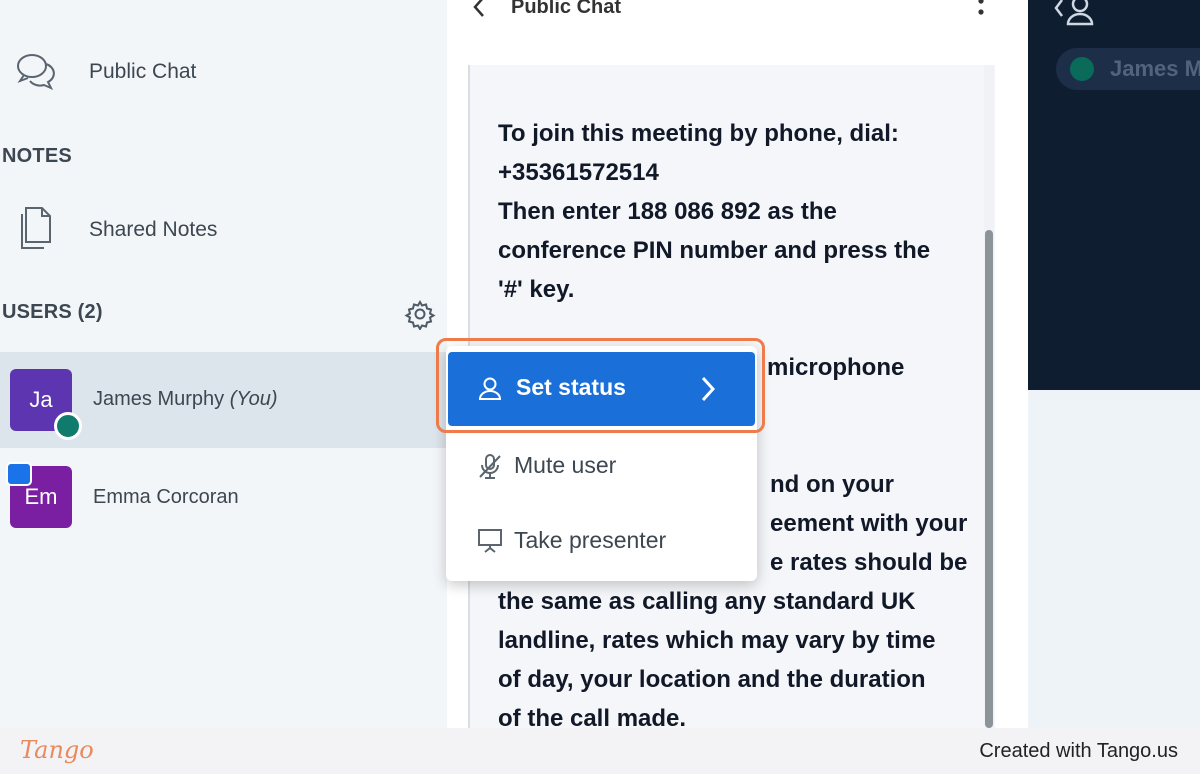  I want to click on chat-header: Public Chat, so click(544, 11).